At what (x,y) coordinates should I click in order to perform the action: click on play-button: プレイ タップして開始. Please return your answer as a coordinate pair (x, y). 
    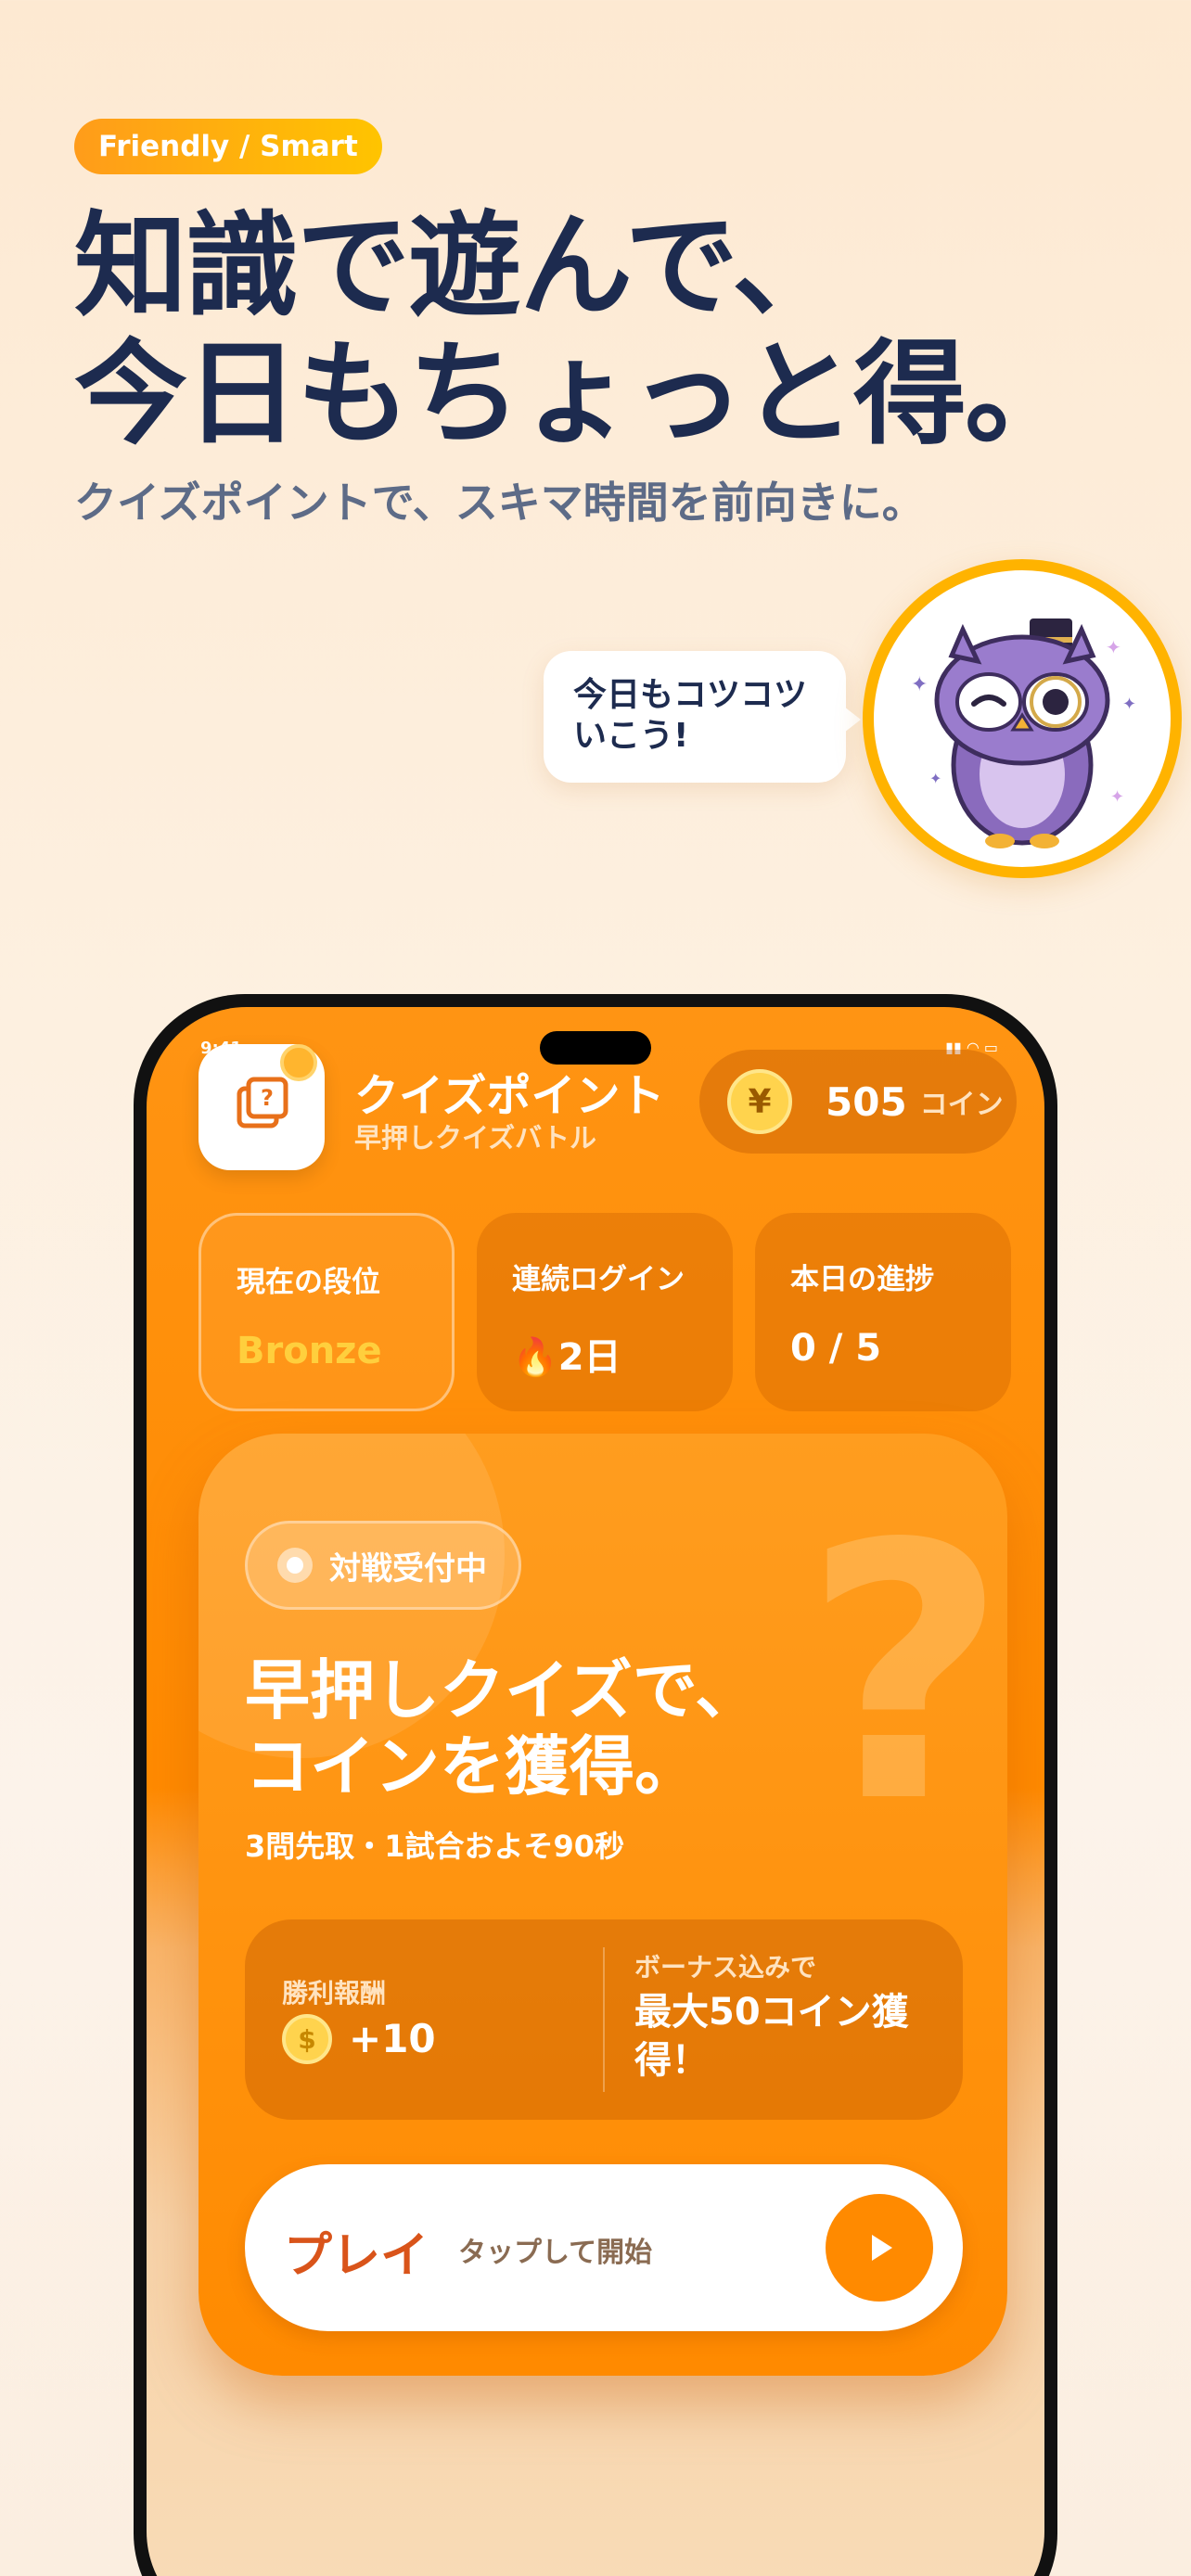
    Looking at the image, I should click on (604, 2247).